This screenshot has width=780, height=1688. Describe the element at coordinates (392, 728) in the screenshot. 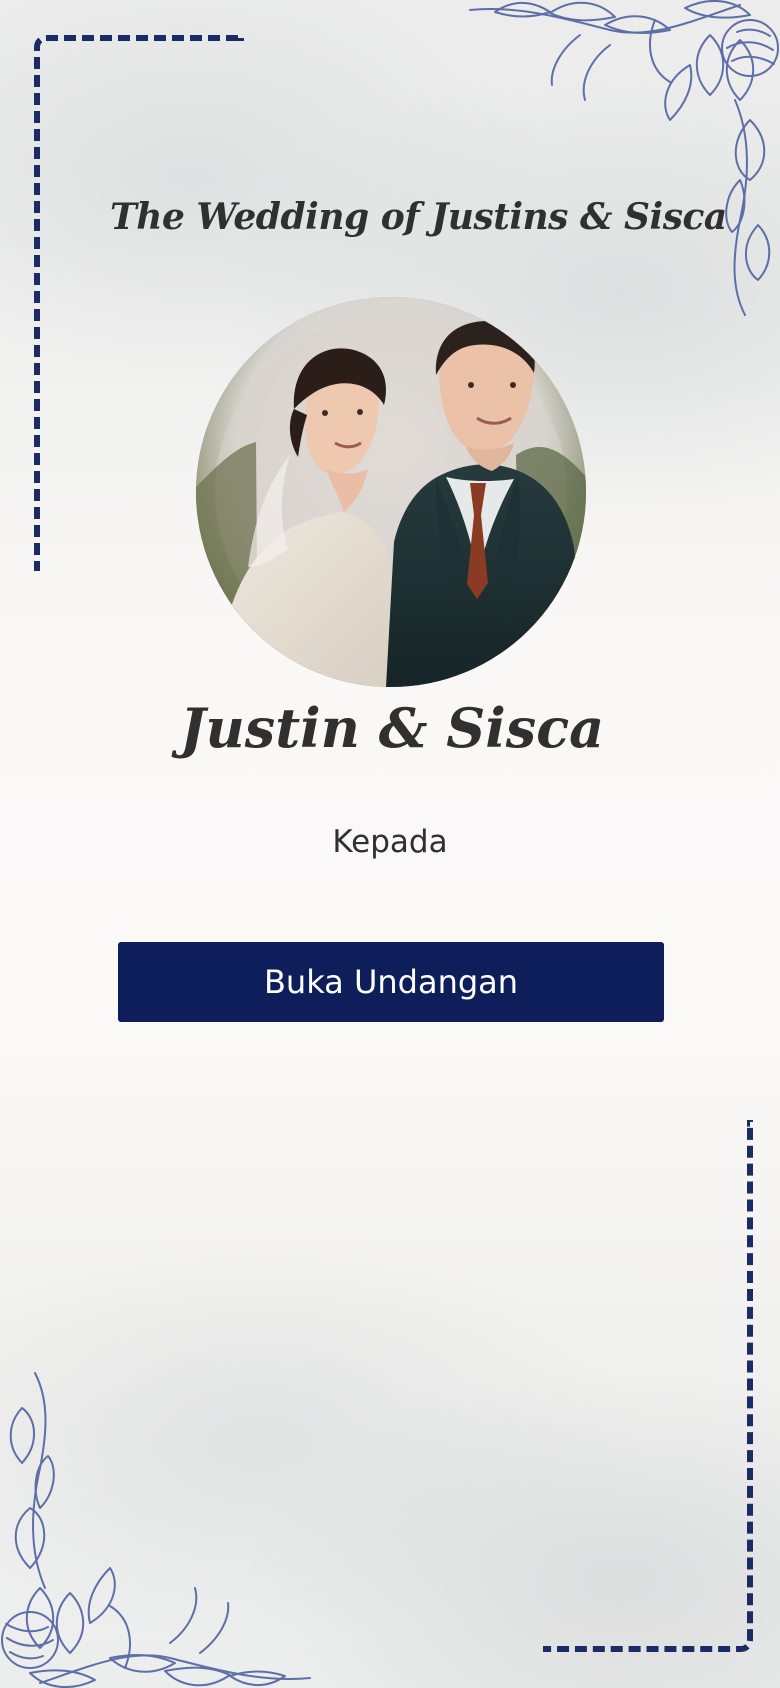

I see `couple-names: Justin & Sisca` at that location.